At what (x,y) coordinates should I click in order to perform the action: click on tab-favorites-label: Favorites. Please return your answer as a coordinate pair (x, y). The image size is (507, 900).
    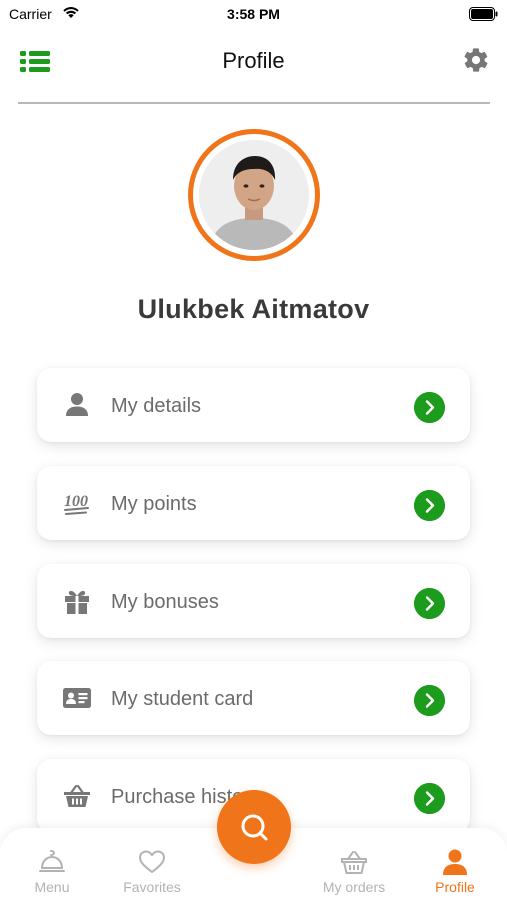
    Looking at the image, I should click on (152, 887).